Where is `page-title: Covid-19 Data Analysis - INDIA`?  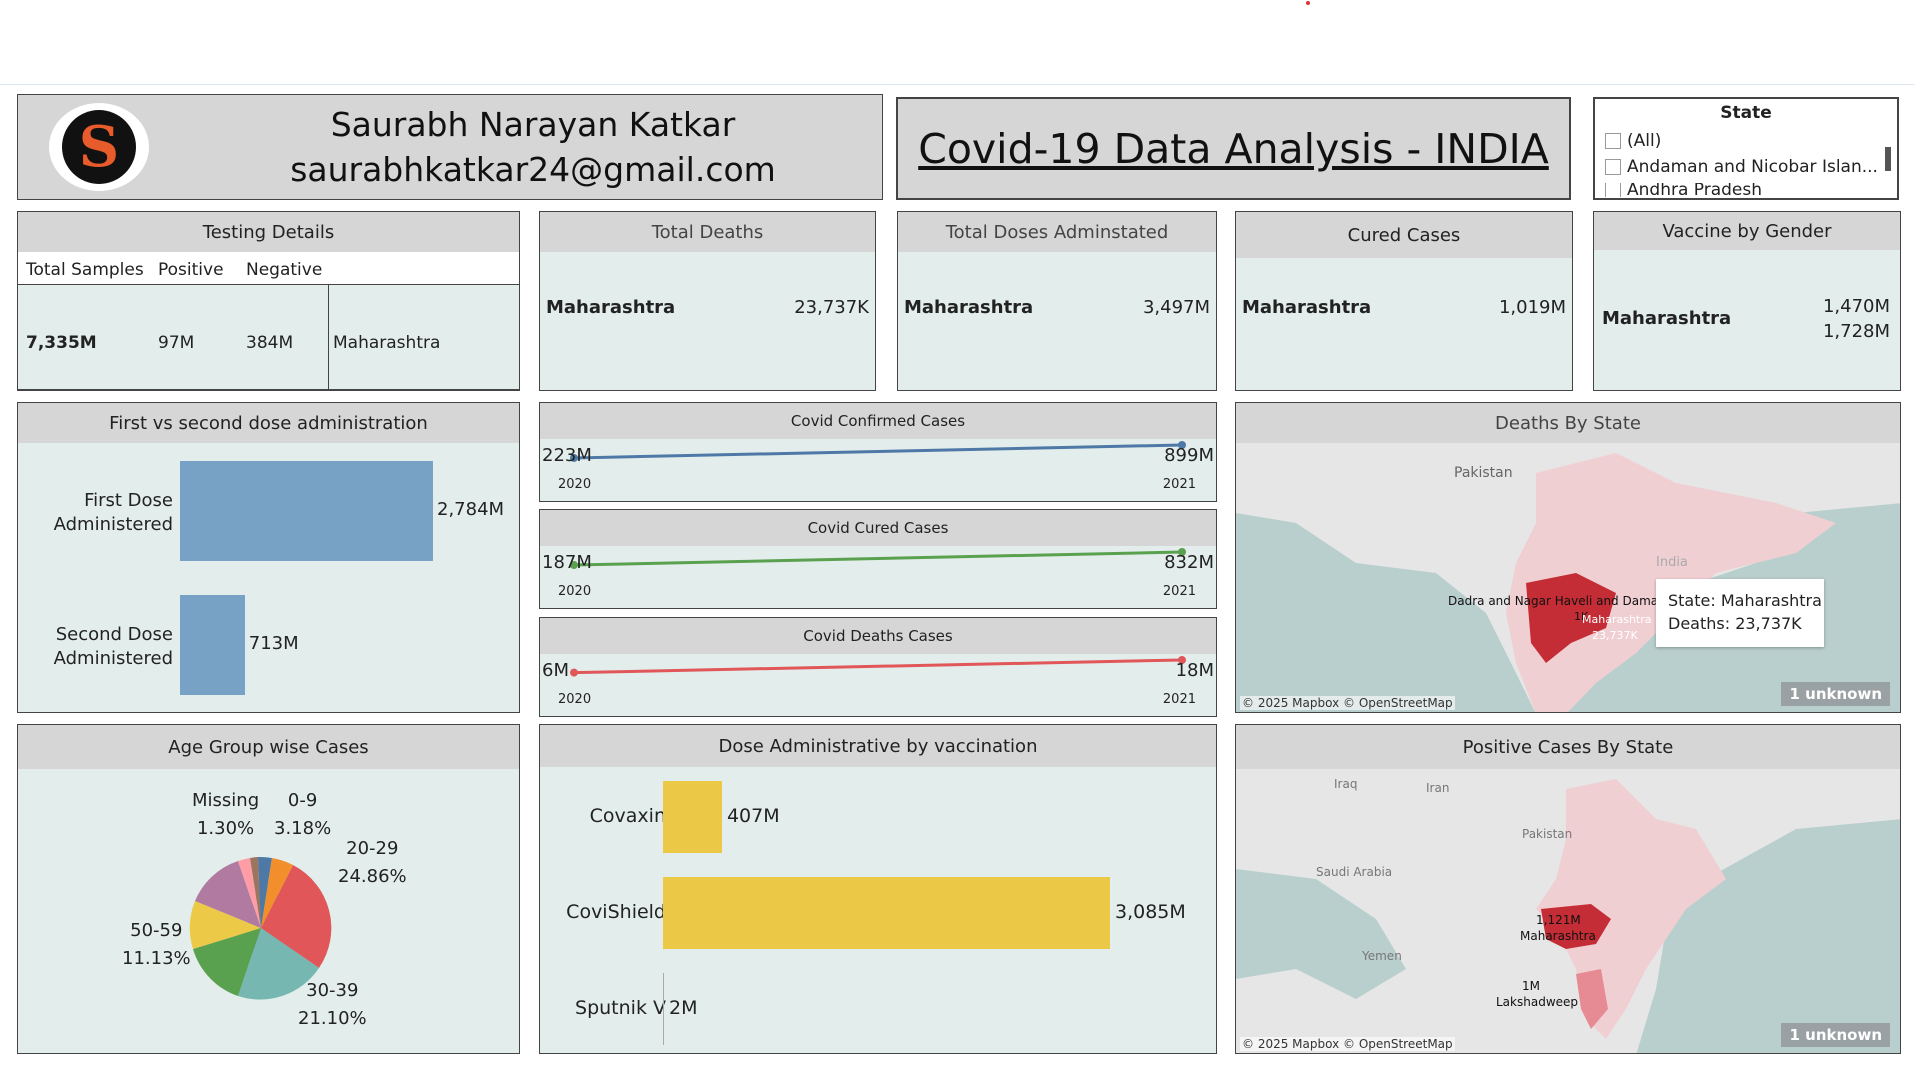 page-title: Covid-19 Data Analysis - INDIA is located at coordinates (1233, 148).